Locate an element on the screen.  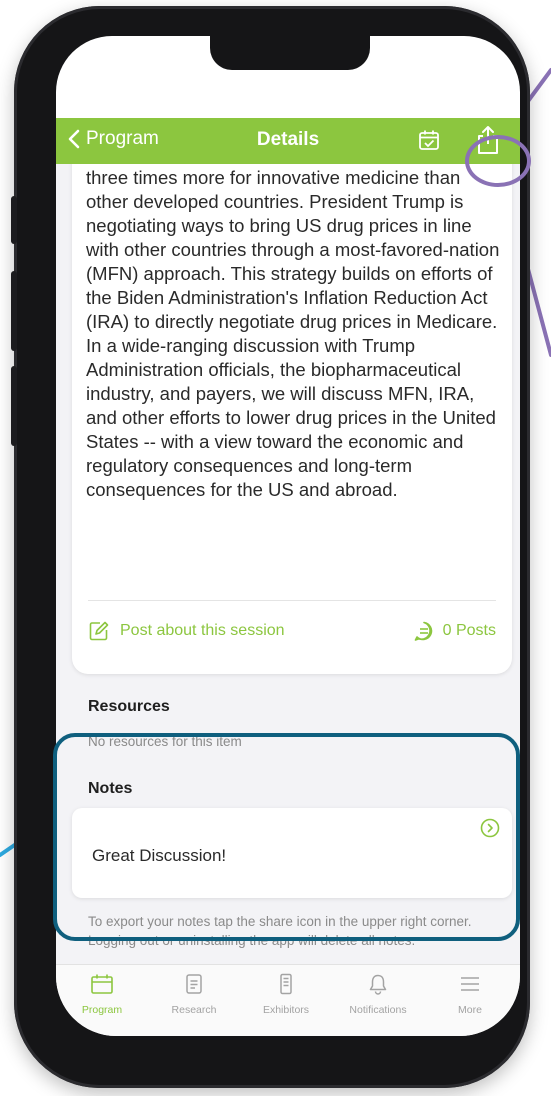
document-icon is located at coordinates (194, 984).